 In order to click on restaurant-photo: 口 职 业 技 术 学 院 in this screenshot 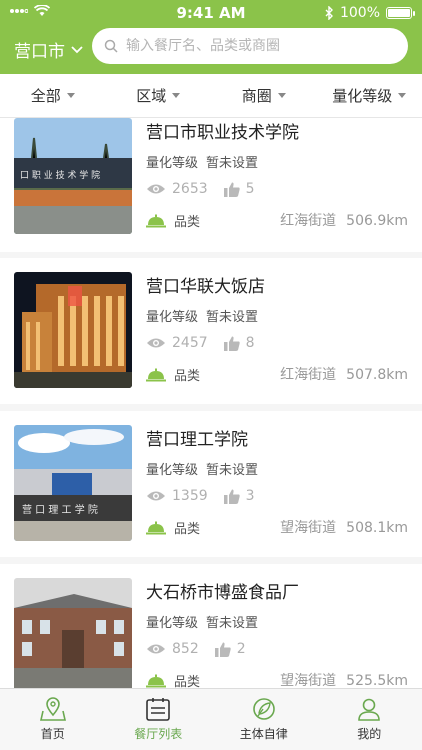, I will do `click(73, 176)`.